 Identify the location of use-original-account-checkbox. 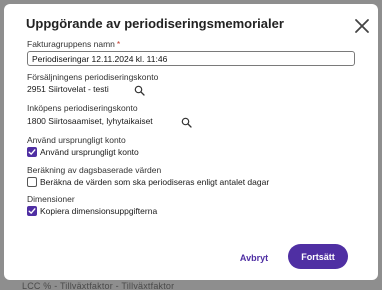
(32, 152).